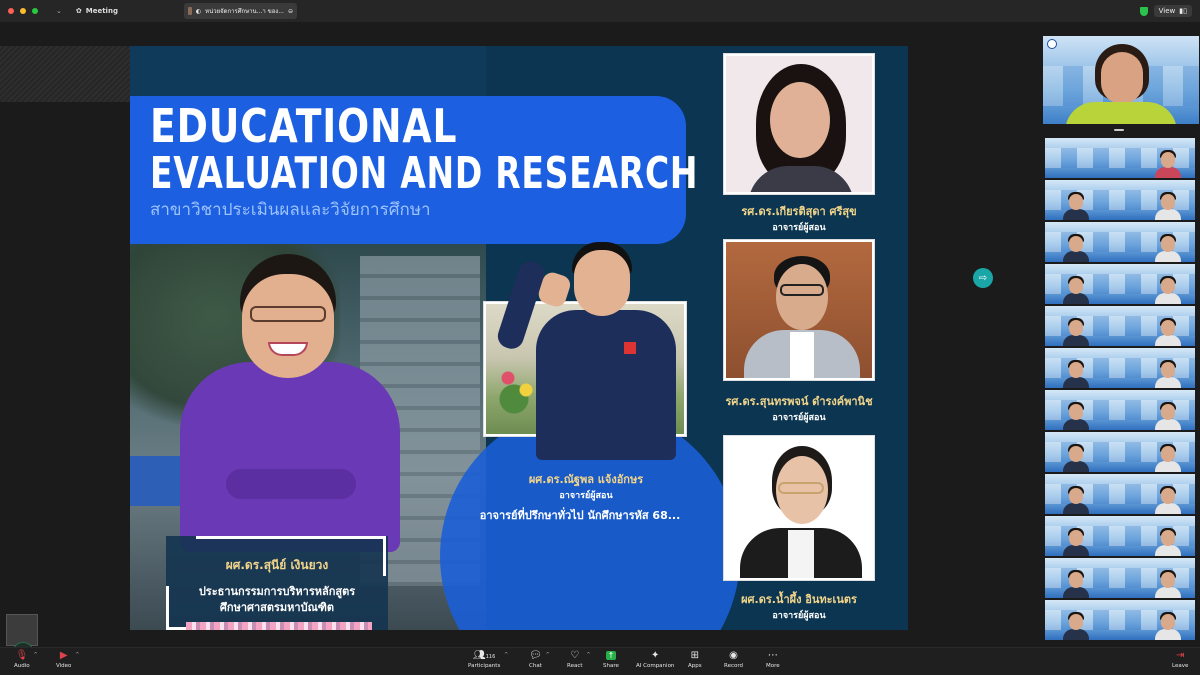  What do you see at coordinates (983, 278) in the screenshot?
I see `pointer-cursor-icon: ⇨` at bounding box center [983, 278].